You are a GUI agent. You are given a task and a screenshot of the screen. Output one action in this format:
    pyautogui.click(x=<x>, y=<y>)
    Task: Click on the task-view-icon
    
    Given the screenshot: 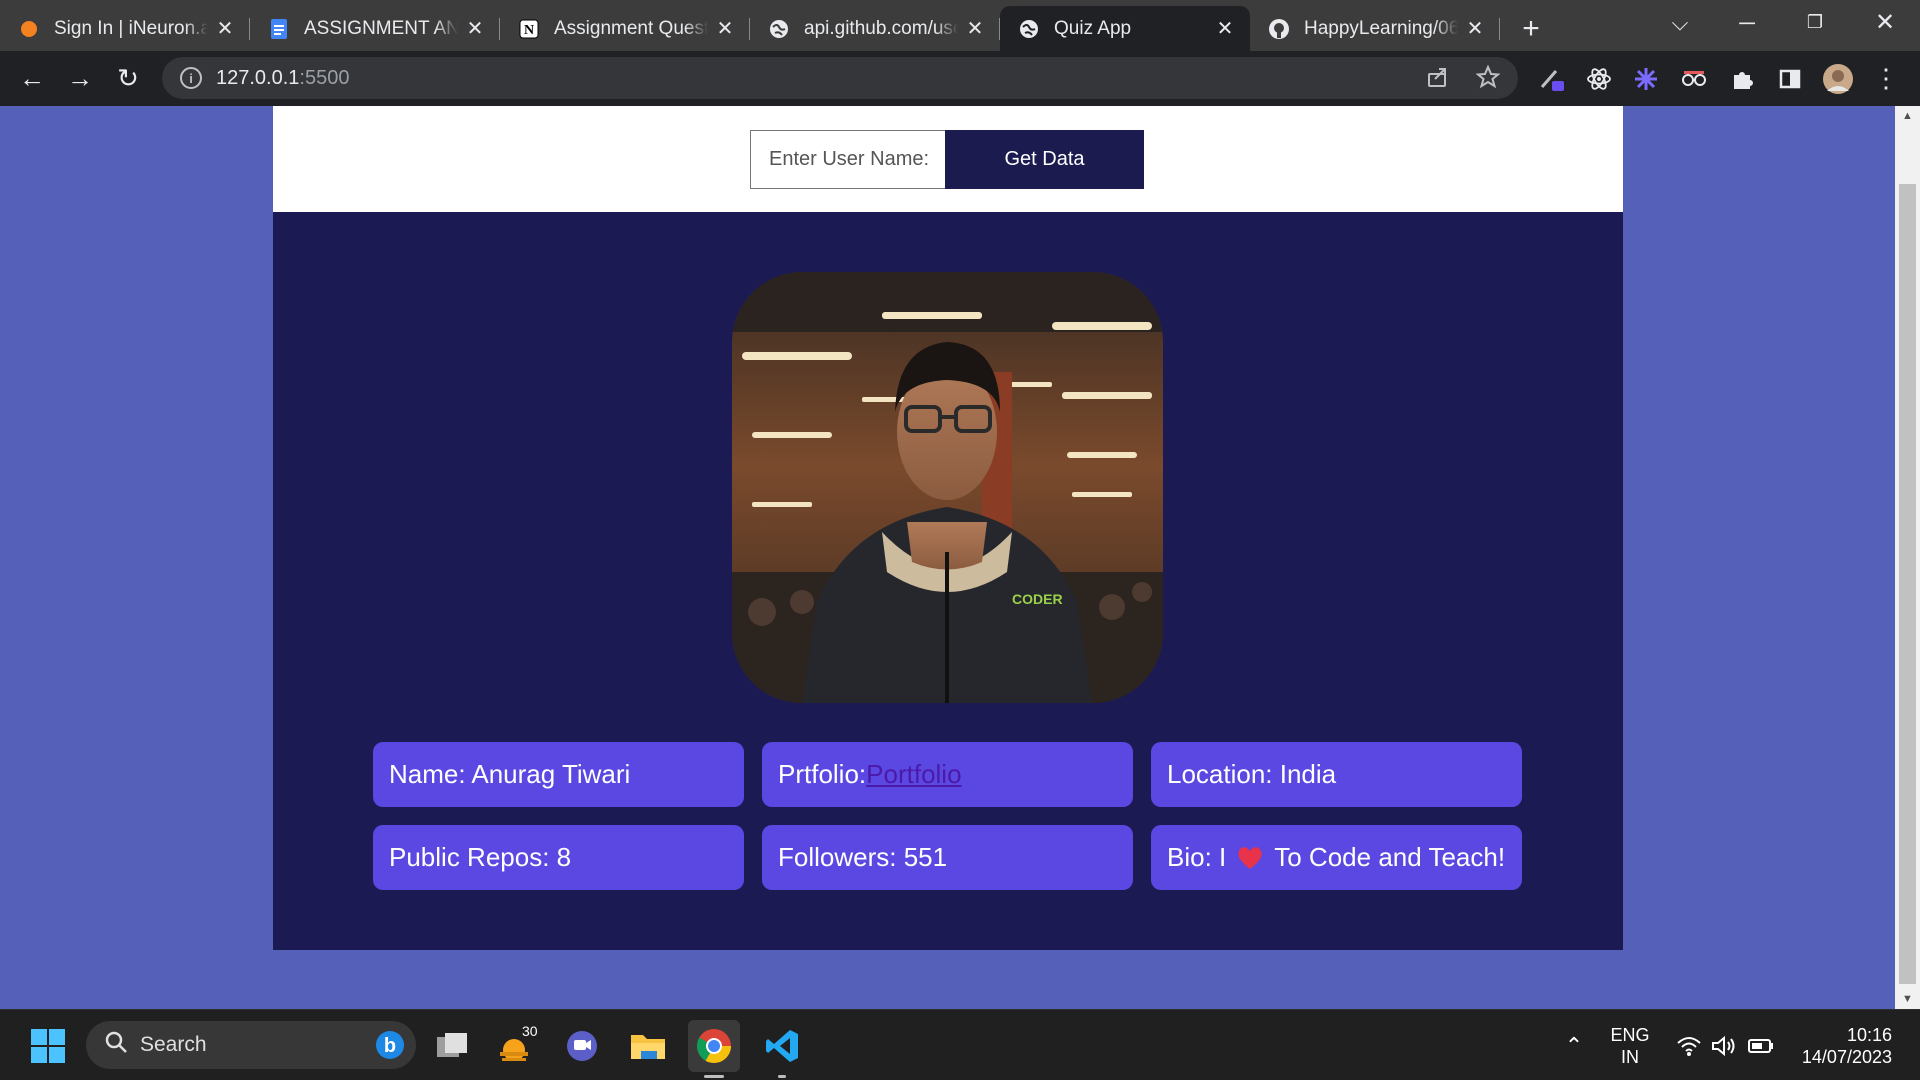 What is the action you would take?
    pyautogui.click(x=452, y=1046)
    